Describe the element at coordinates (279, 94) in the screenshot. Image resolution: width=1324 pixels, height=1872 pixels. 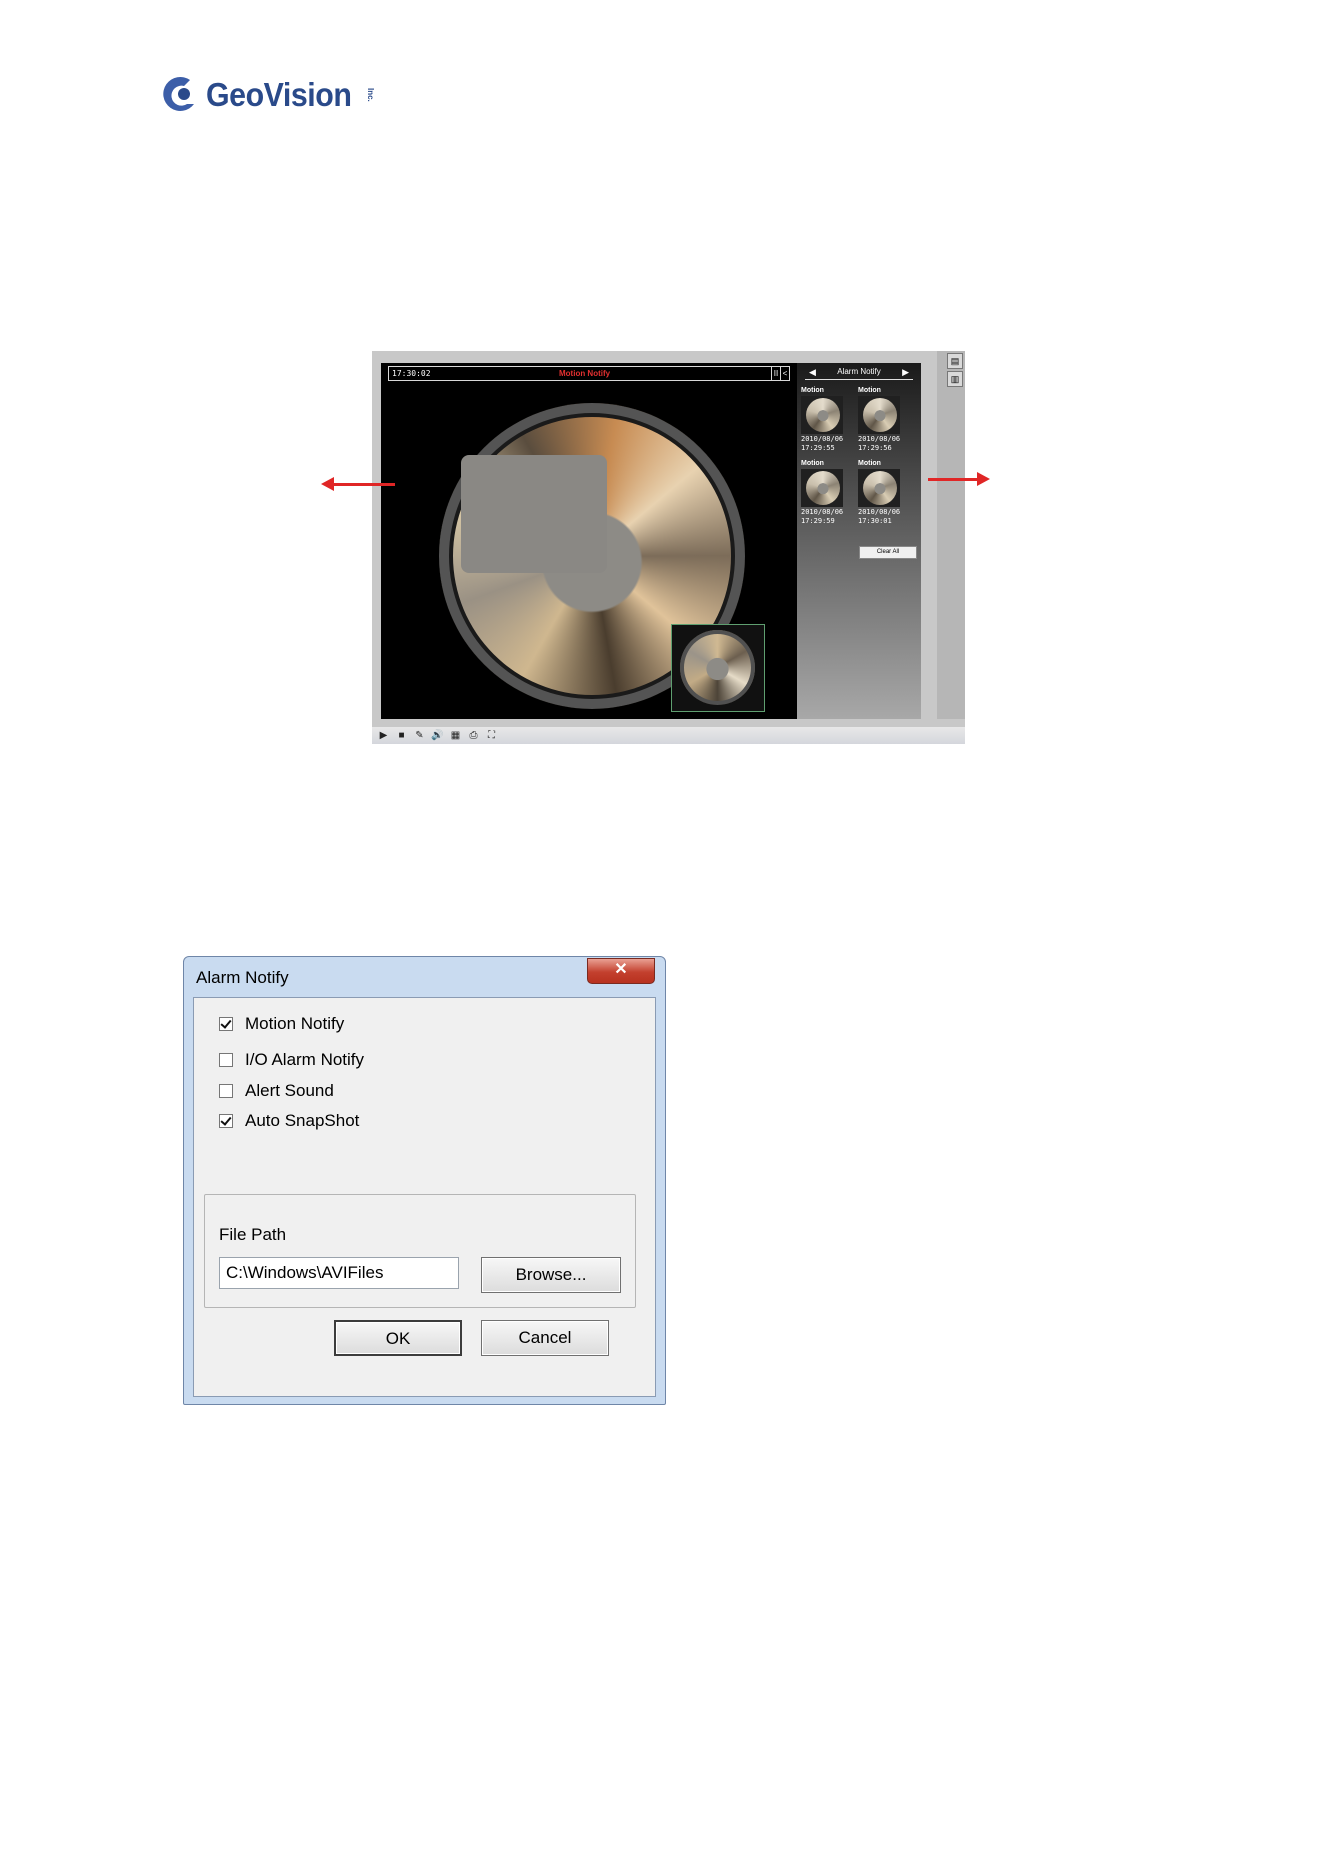
I see `logo-text: GeoVision` at that location.